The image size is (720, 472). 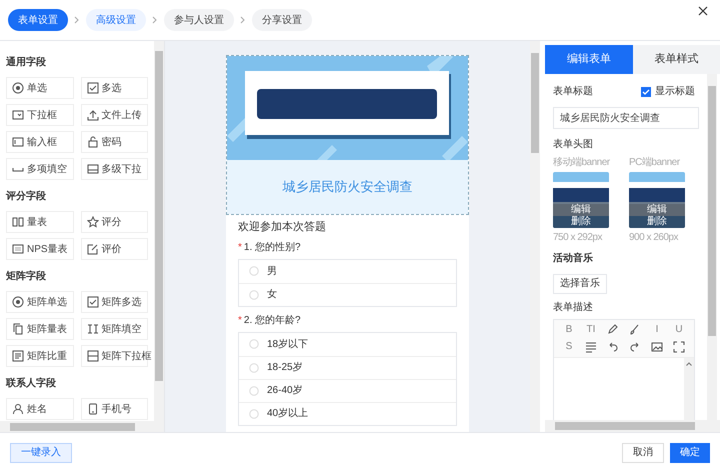 What do you see at coordinates (613, 330) in the screenshot?
I see `pen-icon` at bounding box center [613, 330].